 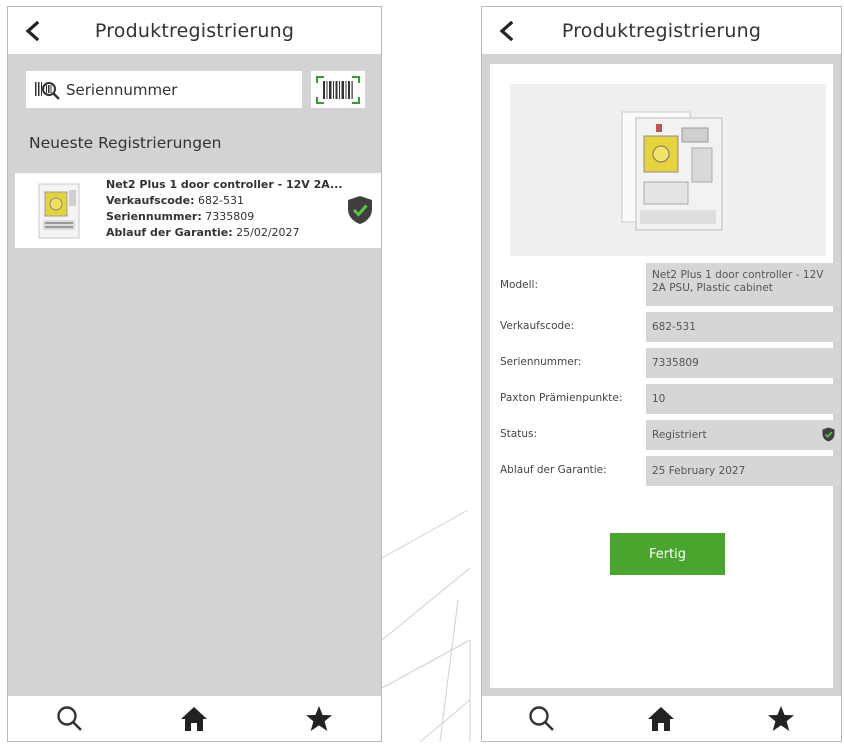 What do you see at coordinates (561, 398) in the screenshot?
I see `reward-points-label: Paxton Prämienpunkte:` at bounding box center [561, 398].